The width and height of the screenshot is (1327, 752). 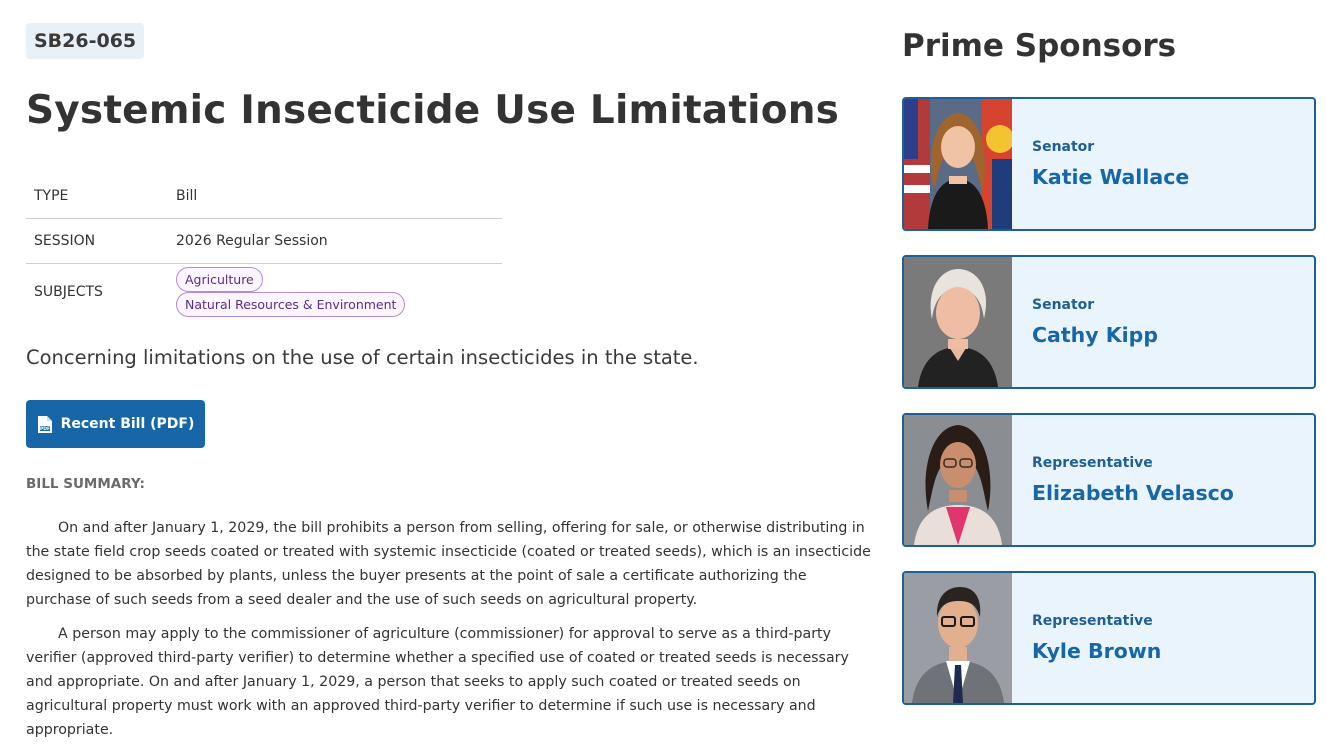 I want to click on sponsor-name: Katie Wallace, so click(x=1110, y=177).